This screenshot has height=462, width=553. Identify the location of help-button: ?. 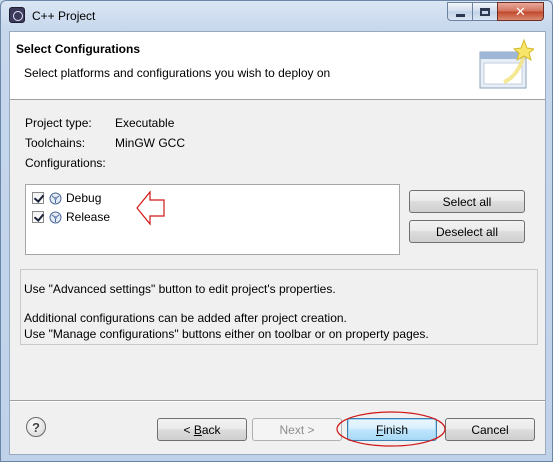
(36, 427).